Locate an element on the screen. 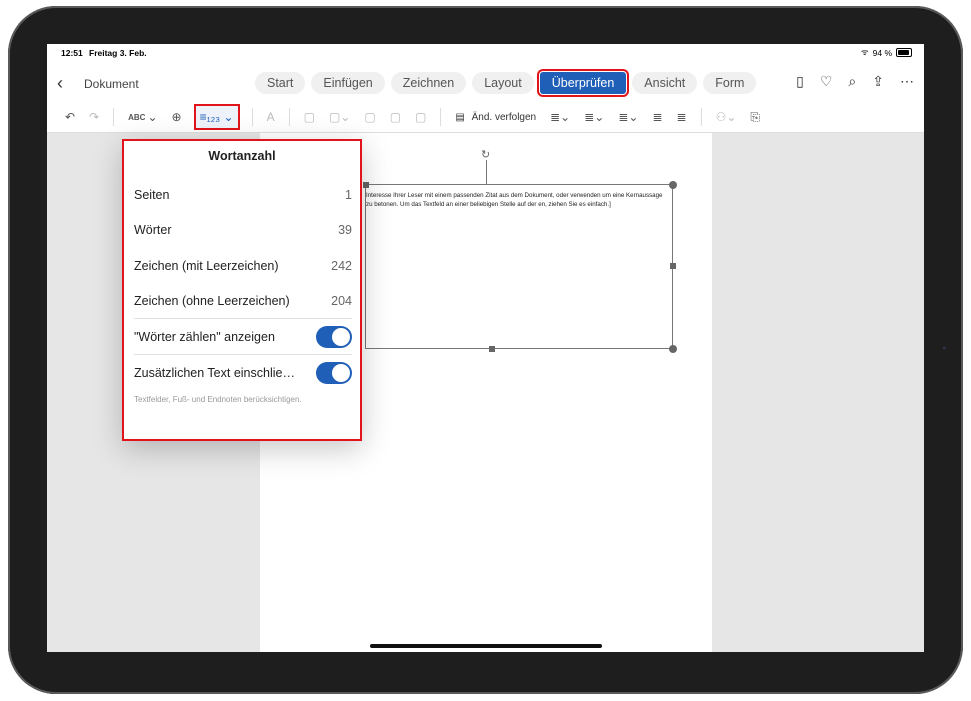  delete-comment-icon: ▢⌄ is located at coordinates (339, 117).